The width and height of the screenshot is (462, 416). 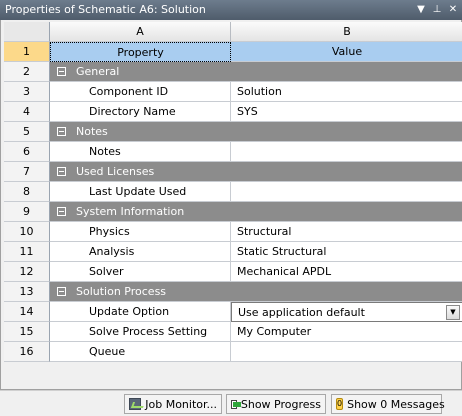 I want to click on property-name: Update Option, so click(x=140, y=312).